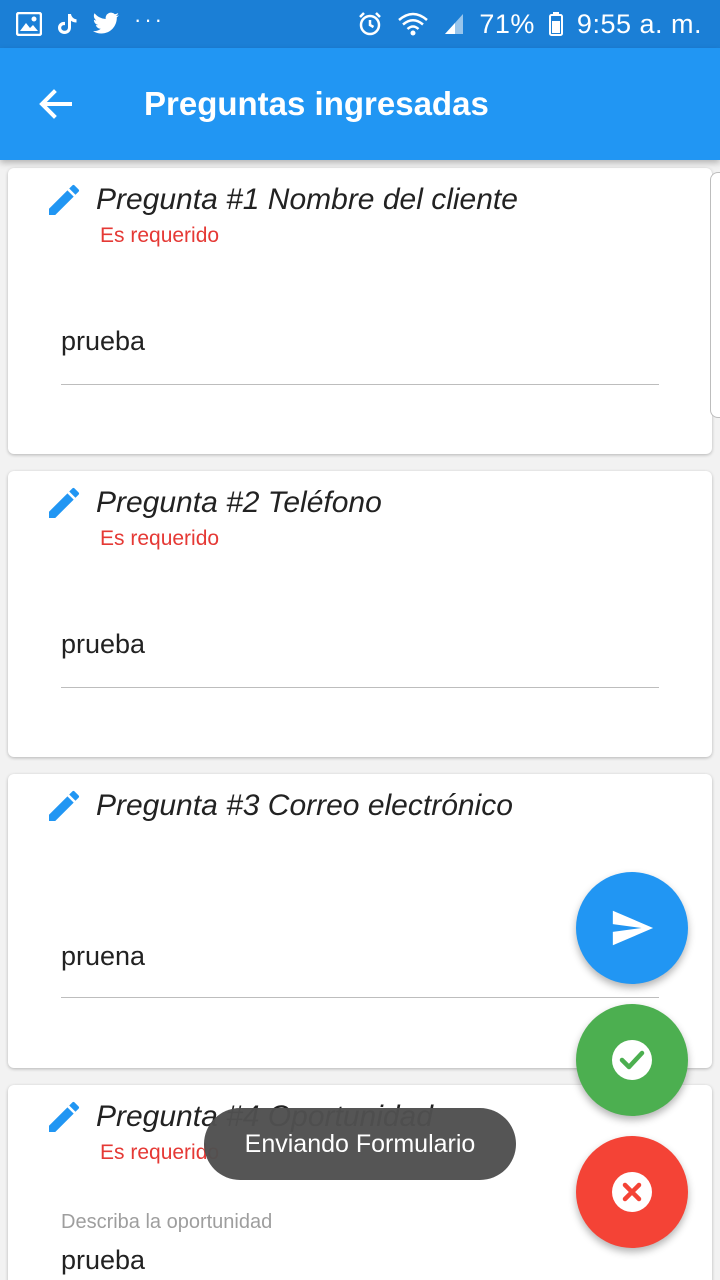 The image size is (720, 1280). Describe the element at coordinates (90, 21) in the screenshot. I see `status-left: ···` at that location.